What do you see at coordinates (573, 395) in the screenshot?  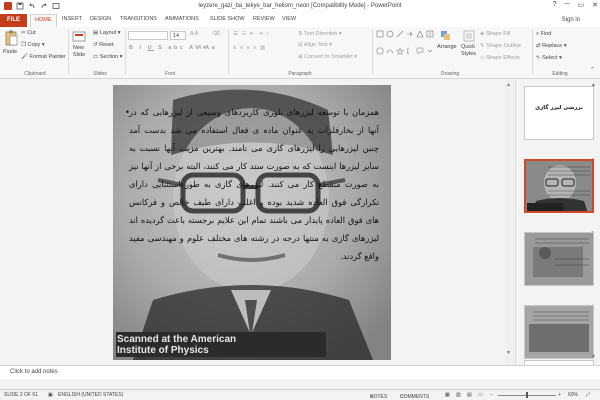 I see `zoom-level: 60%` at bounding box center [573, 395].